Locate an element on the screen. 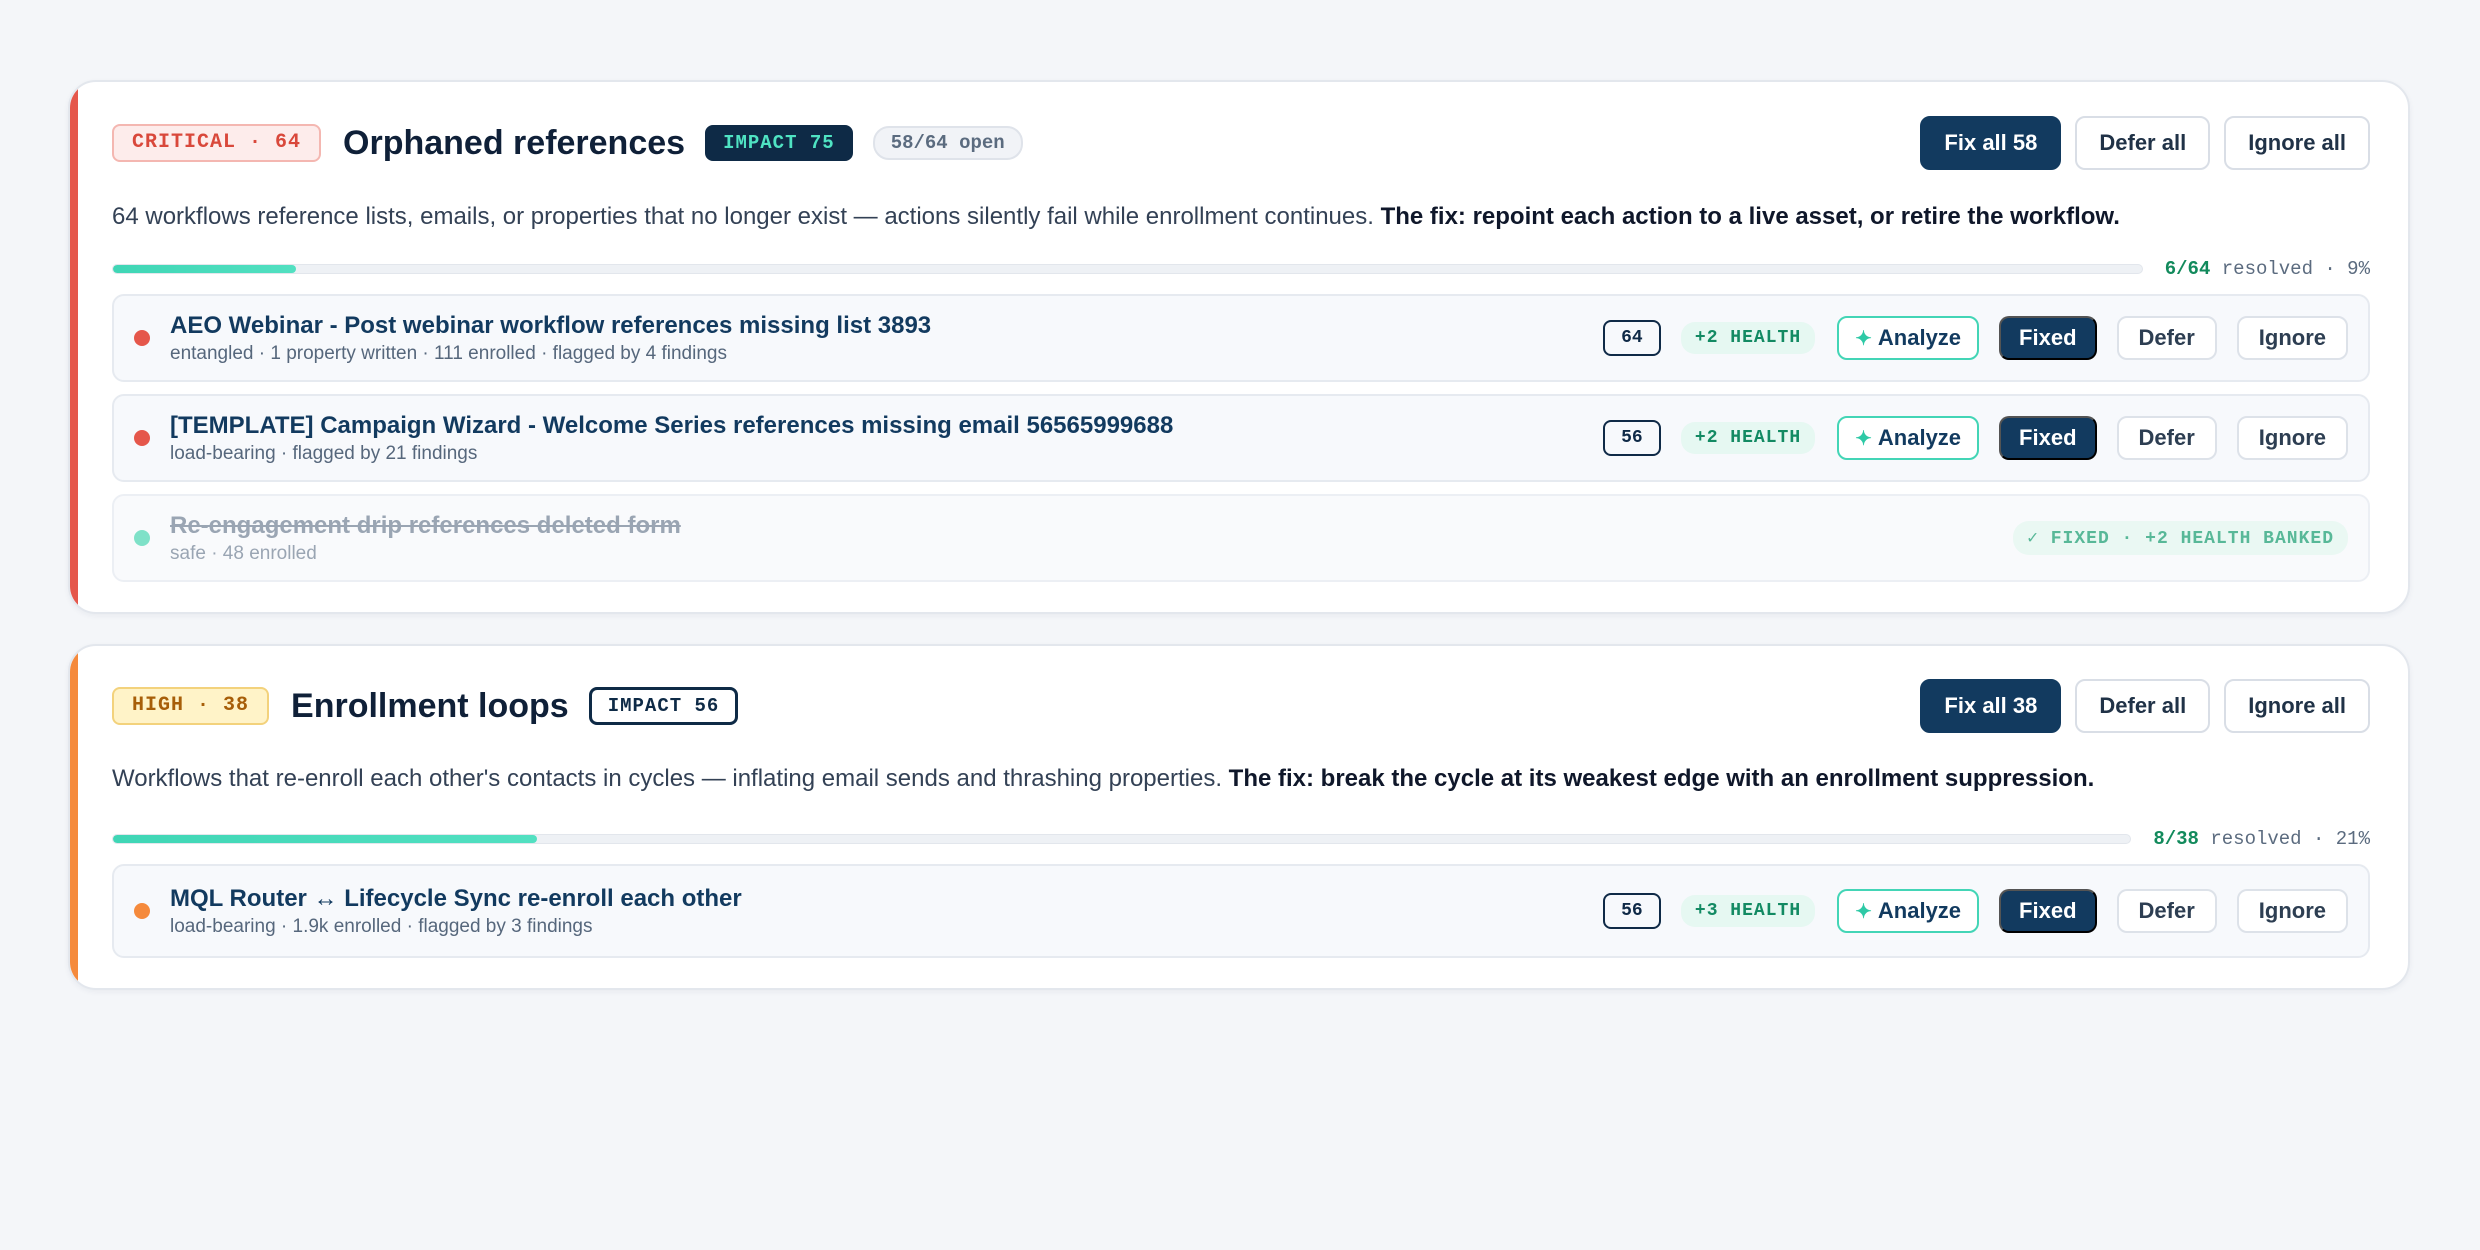 This screenshot has width=2480, height=1250. progress-row: 6/64 resolved · 9% is located at coordinates (1241, 269).